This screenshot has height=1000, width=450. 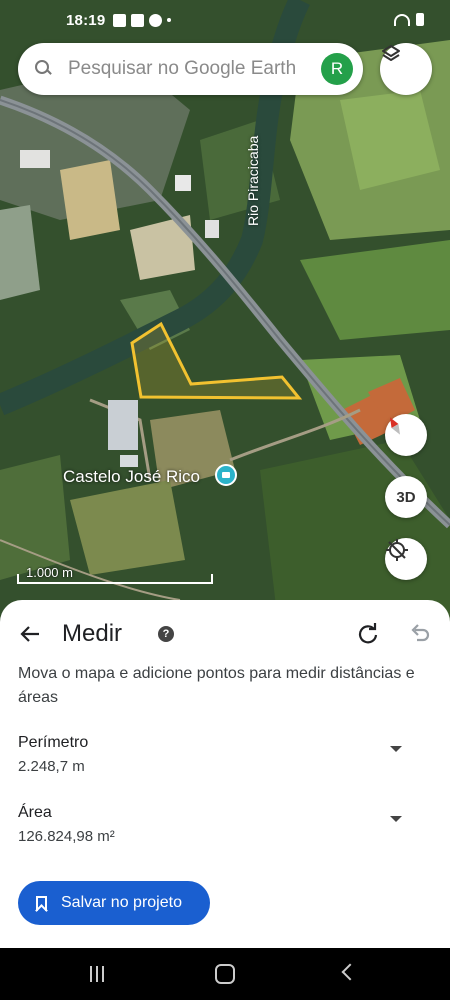 I want to click on panel-header: Medir ?, so click(x=225, y=636).